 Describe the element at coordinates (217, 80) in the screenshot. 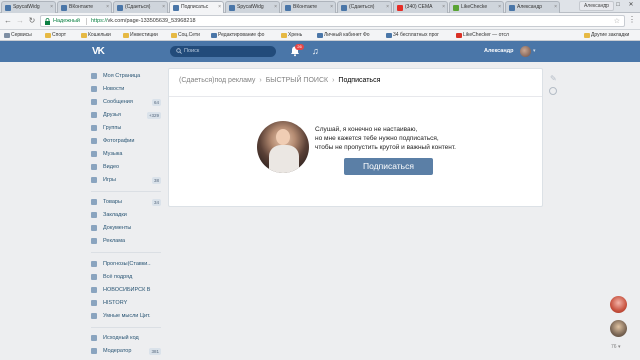

I see `breadcrumb-community: (Сдаеться)под рекламу` at that location.